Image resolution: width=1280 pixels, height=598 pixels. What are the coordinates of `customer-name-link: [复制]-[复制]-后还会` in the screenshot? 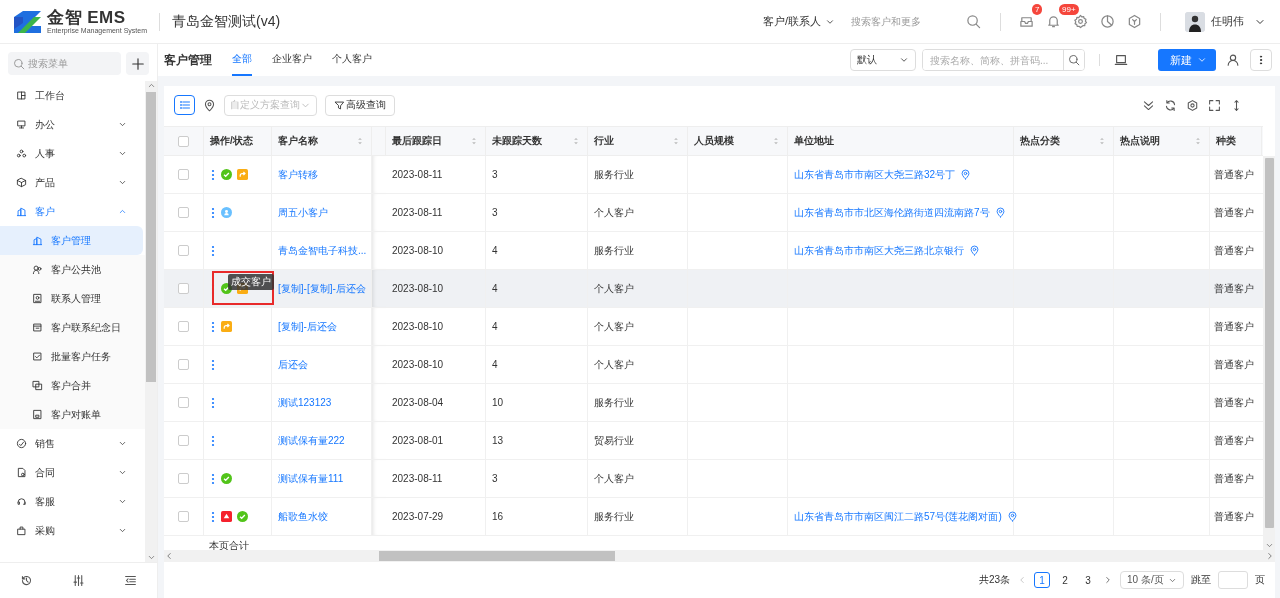 It's located at (322, 288).